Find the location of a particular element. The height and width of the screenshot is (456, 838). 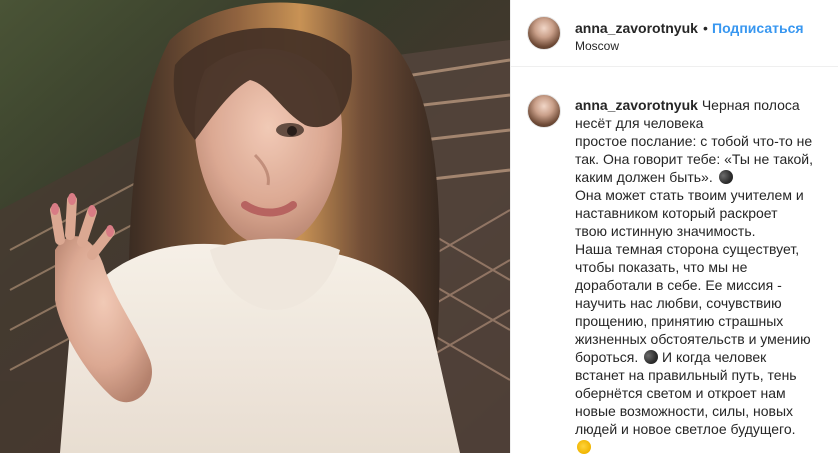

caption-text-16: И когда человек is located at coordinates (714, 357).